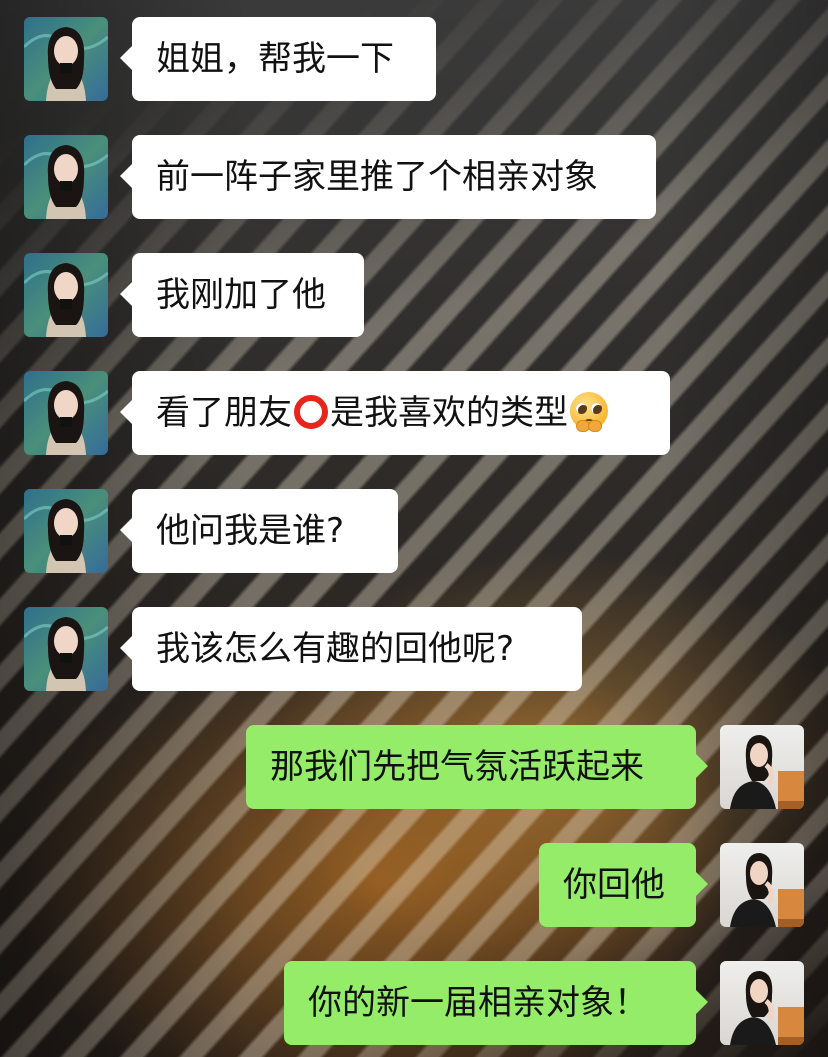 This screenshot has width=828, height=1057. I want to click on message-text: 我刚加了他, so click(241, 295).